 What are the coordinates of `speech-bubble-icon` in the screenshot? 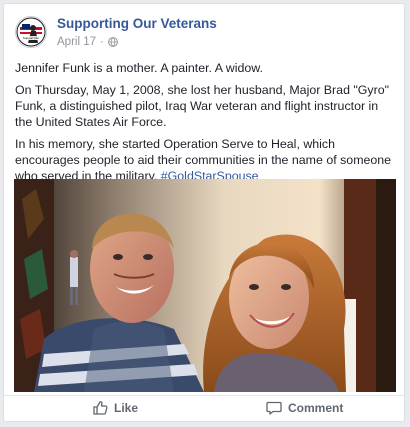 It's located at (274, 408).